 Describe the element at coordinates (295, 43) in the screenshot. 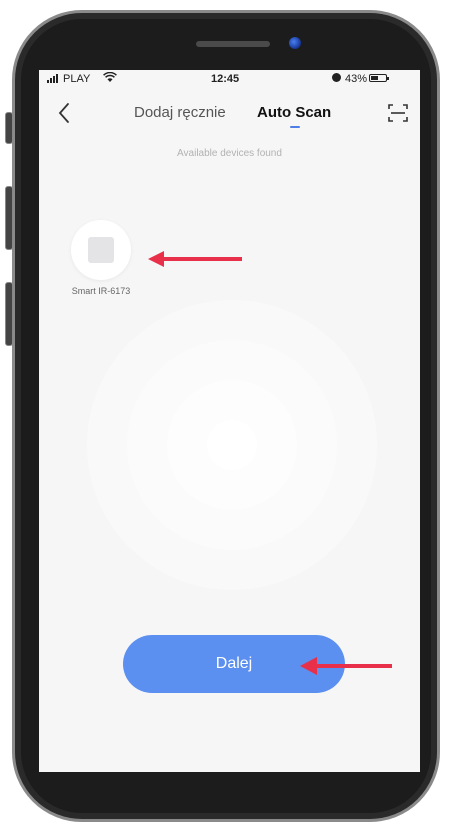

I see `front-camera` at that location.